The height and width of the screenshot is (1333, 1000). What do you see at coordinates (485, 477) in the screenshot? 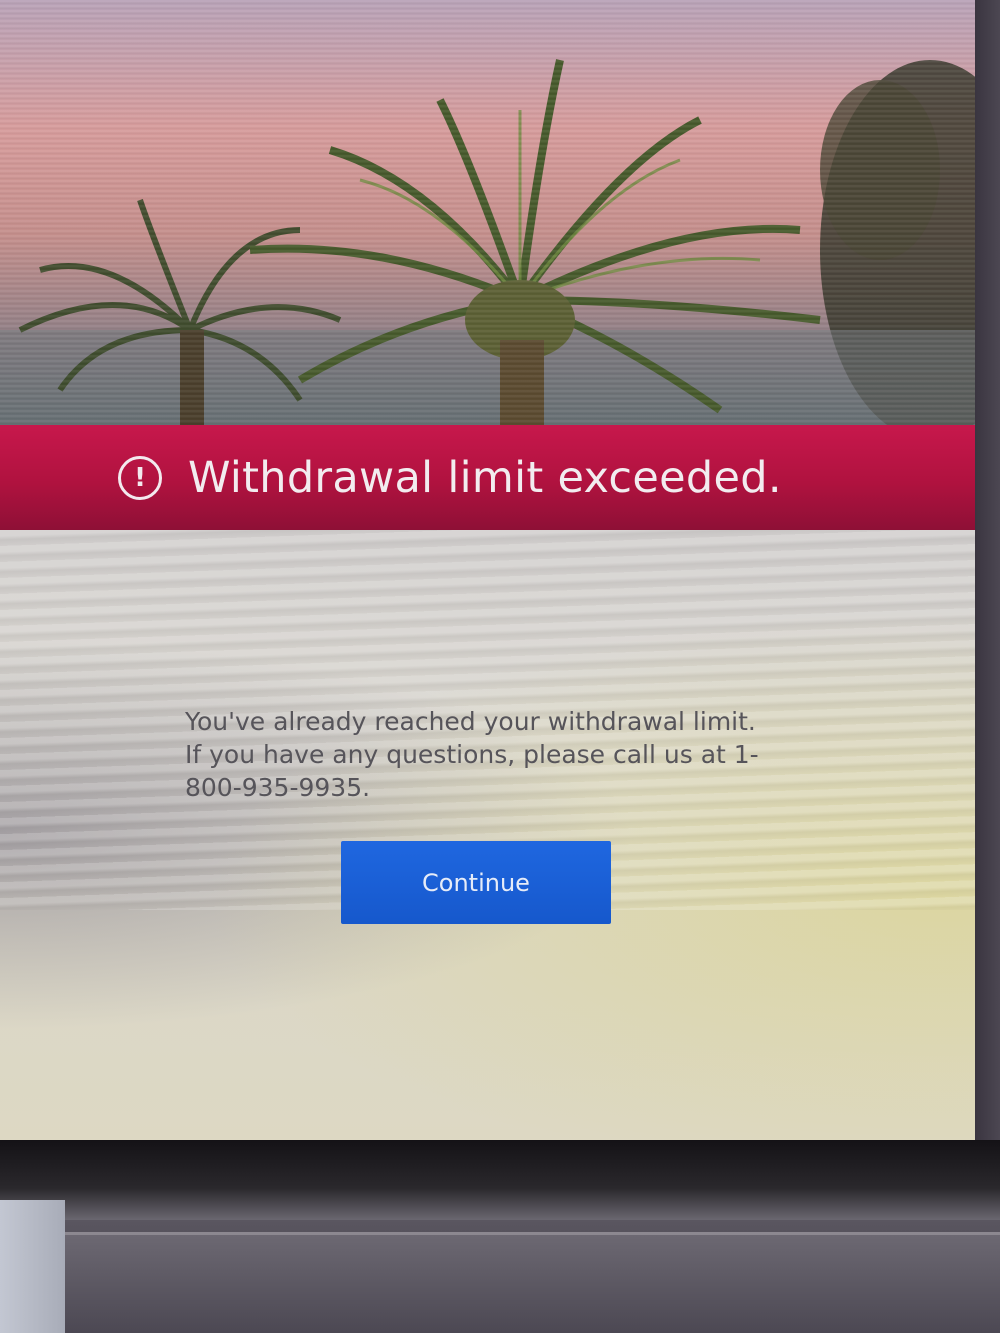
I see `alert-title: Withdrawal limit exceeded.` at bounding box center [485, 477].